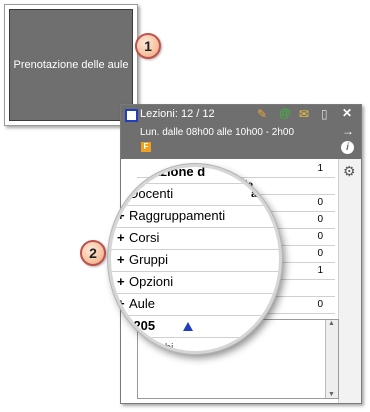  Describe the element at coordinates (151, 193) in the screenshot. I see `item-label: Docenti` at that location.